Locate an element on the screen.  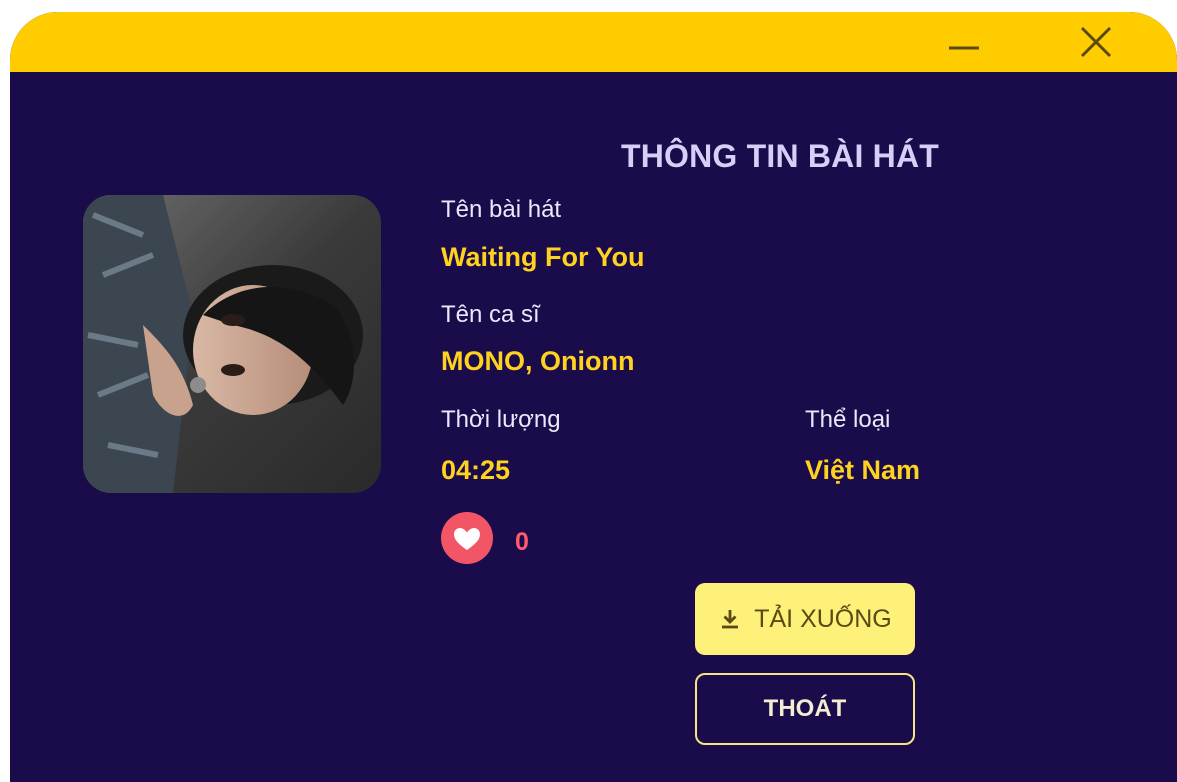
song-name-label: Tên bài hát is located at coordinates (501, 209).